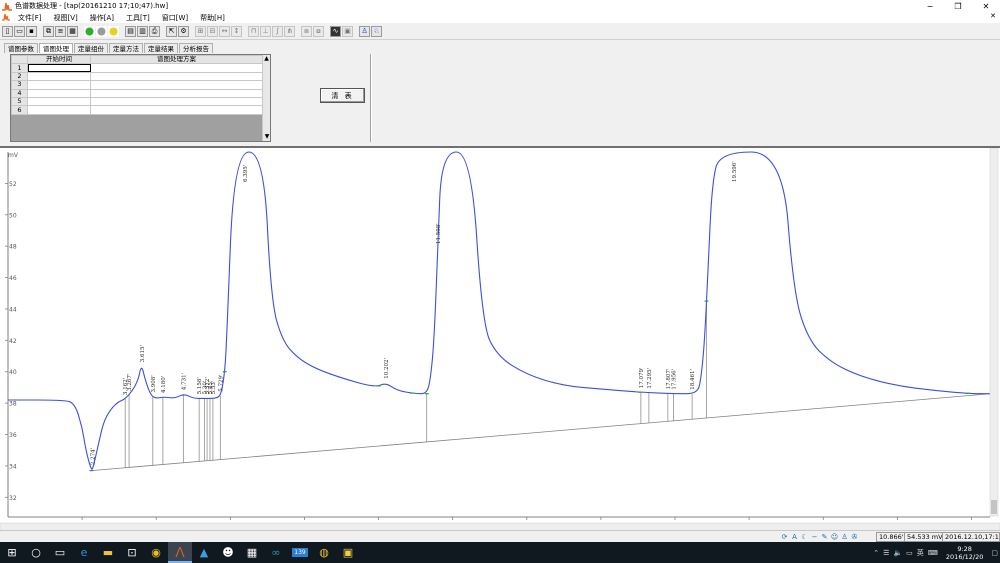  What do you see at coordinates (126, 48) in the screenshot?
I see `tab-quant-method: 定量方法` at bounding box center [126, 48].